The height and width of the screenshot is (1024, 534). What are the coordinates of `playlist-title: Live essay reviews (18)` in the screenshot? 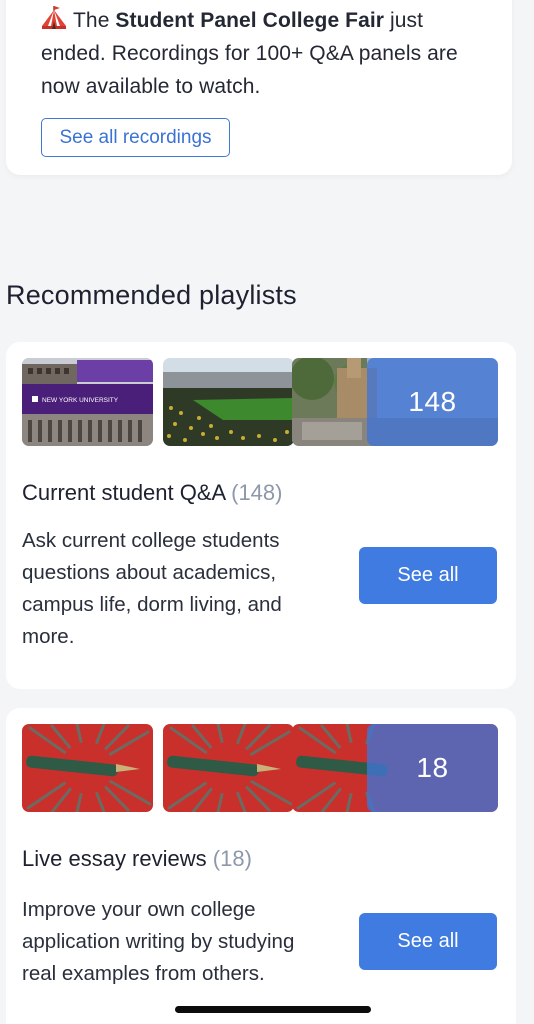 It's located at (137, 859).